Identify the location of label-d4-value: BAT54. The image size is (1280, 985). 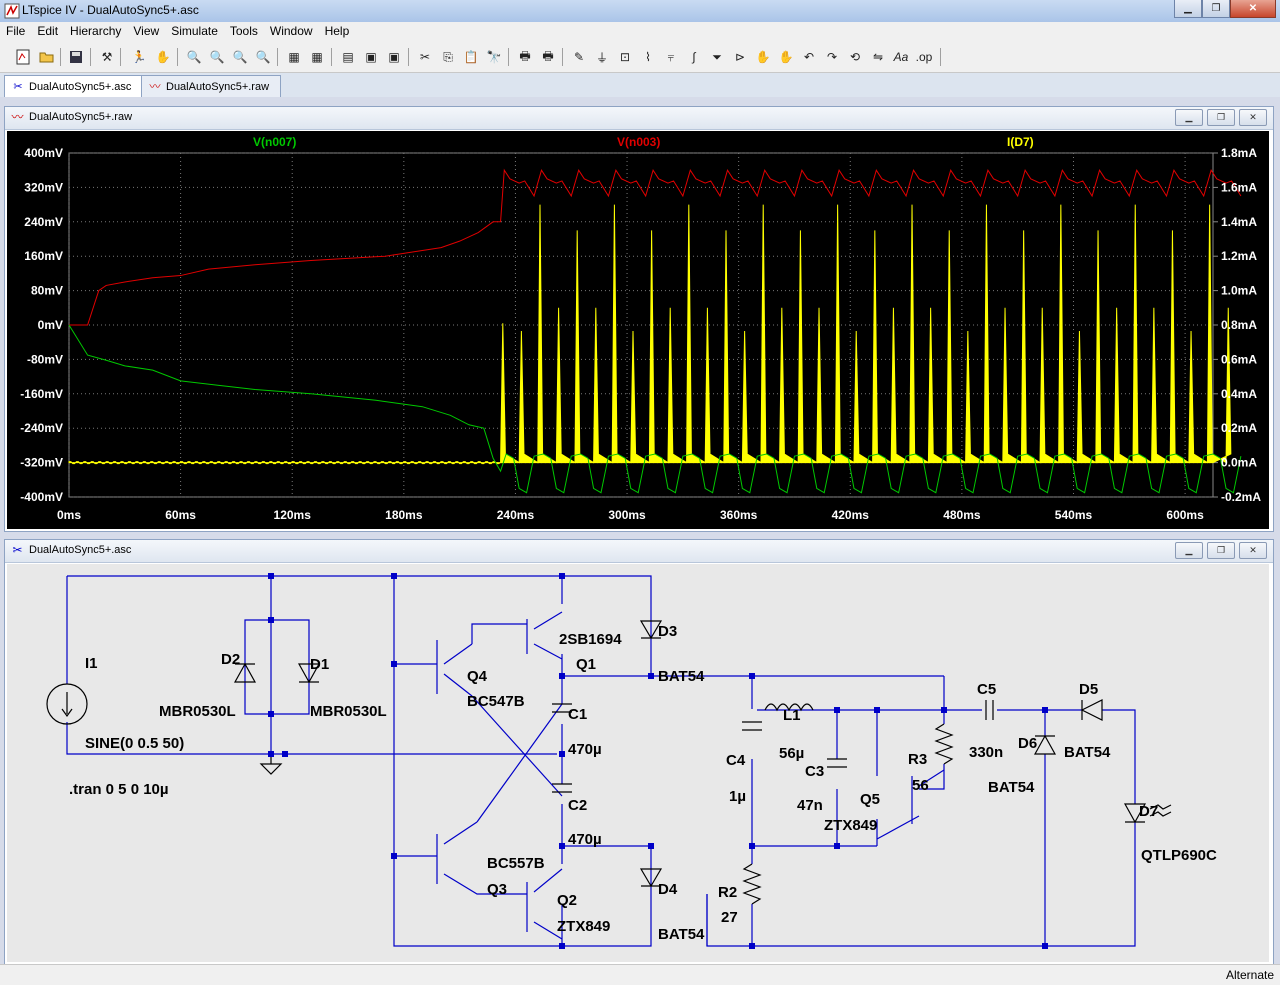
(681, 934).